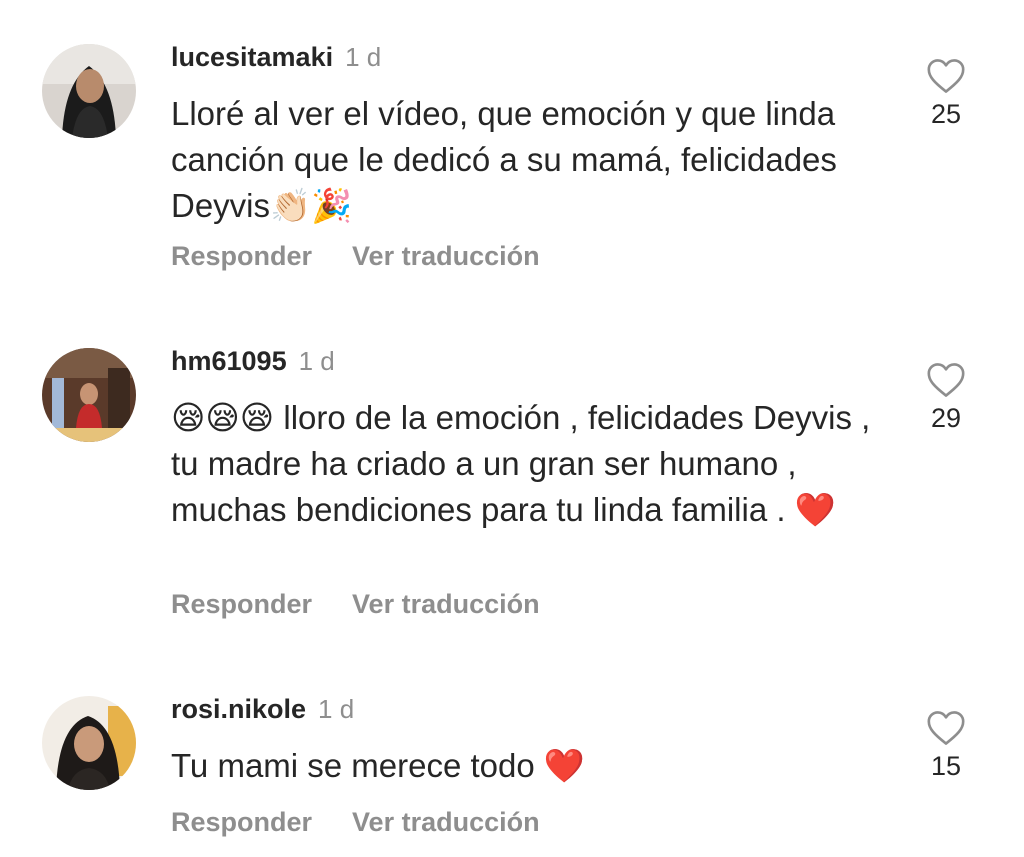 This screenshot has width=1024, height=857. Describe the element at coordinates (946, 766) in the screenshot. I see `like-count: 15` at that location.